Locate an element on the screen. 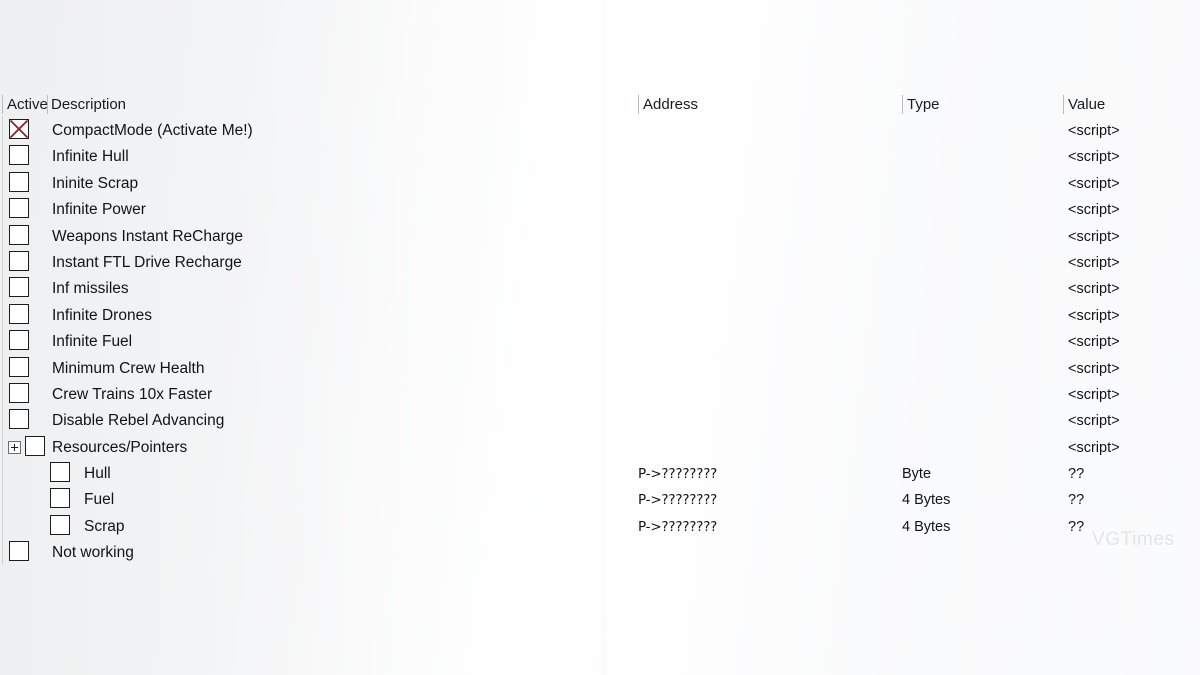 Image resolution: width=1200 pixels, height=675 pixels. plus-square-icon is located at coordinates (14, 447).